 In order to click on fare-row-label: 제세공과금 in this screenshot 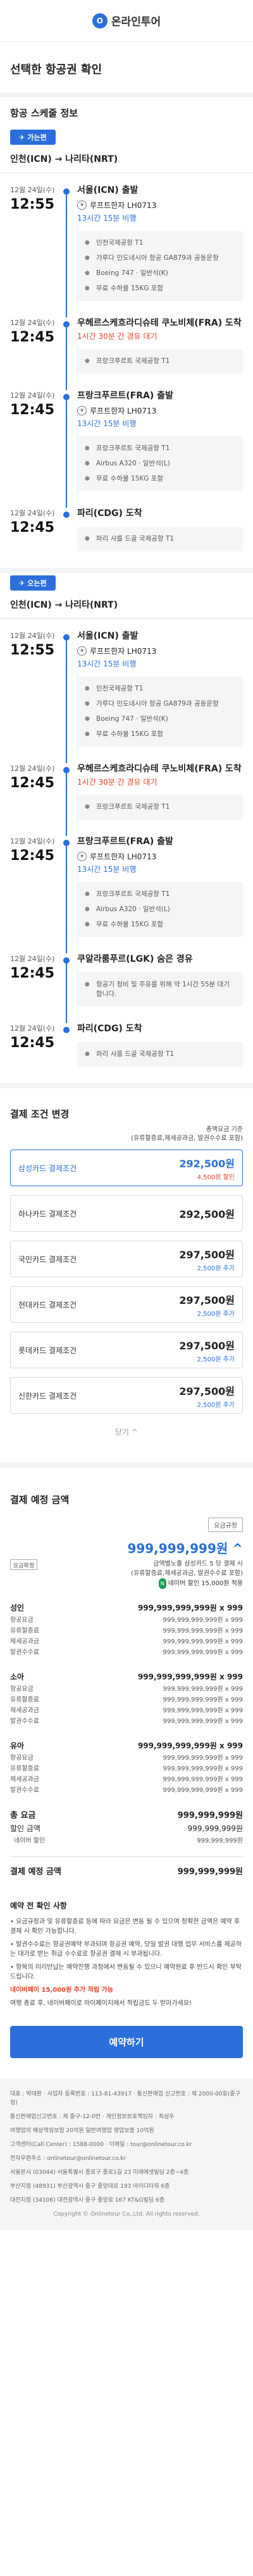, I will do `click(24, 1641)`.